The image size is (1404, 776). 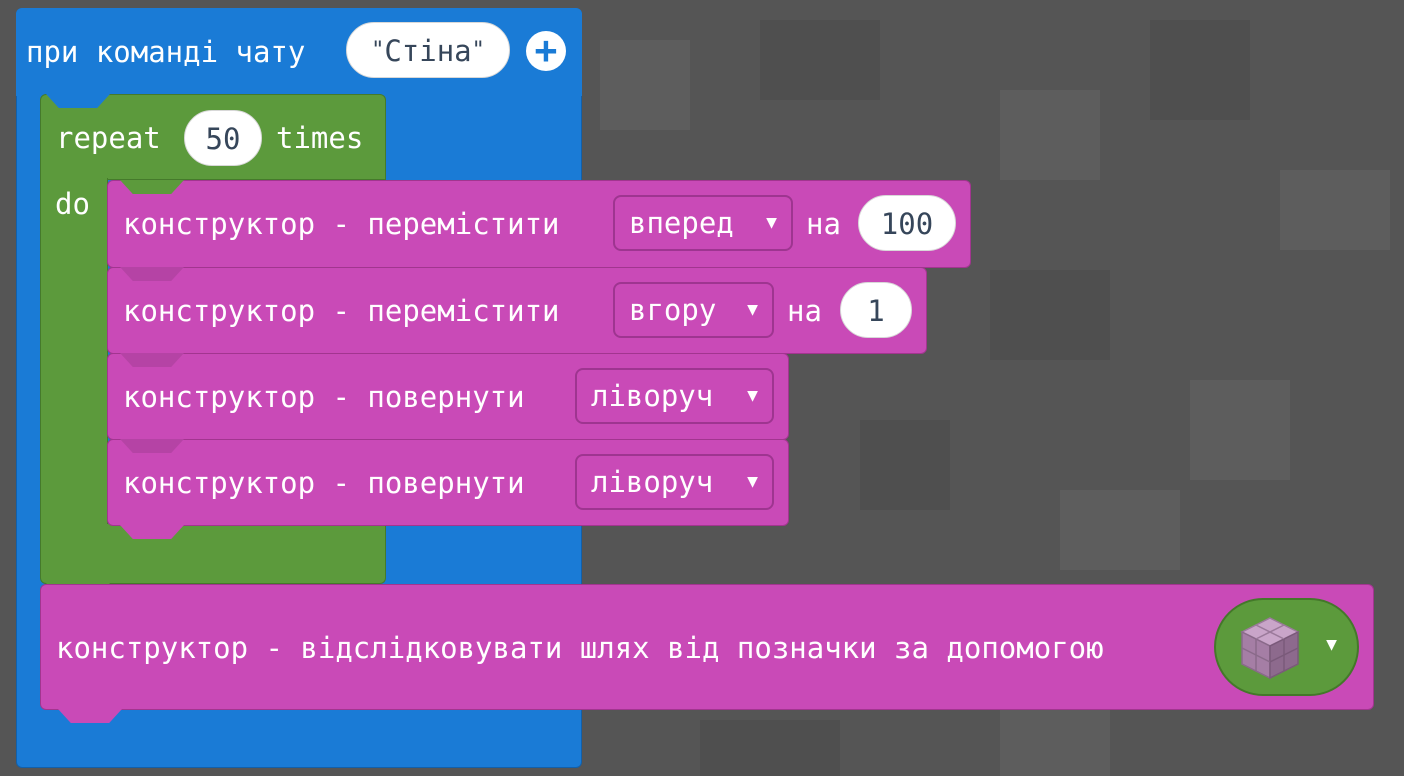 I want to click on block-type-picker: ▼, so click(x=1286, y=647).